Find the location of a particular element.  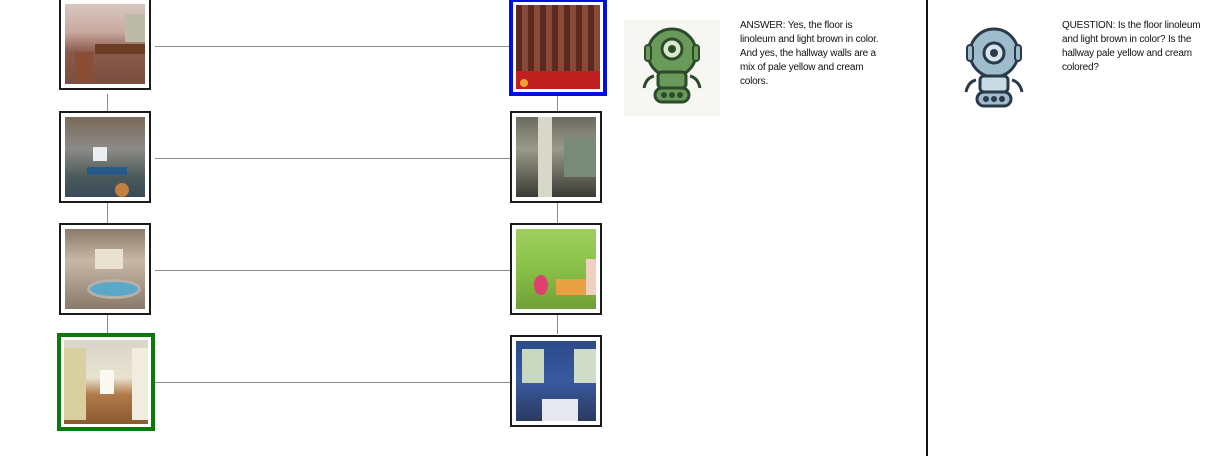

image-tile-hallway-selected is located at coordinates (106, 382).